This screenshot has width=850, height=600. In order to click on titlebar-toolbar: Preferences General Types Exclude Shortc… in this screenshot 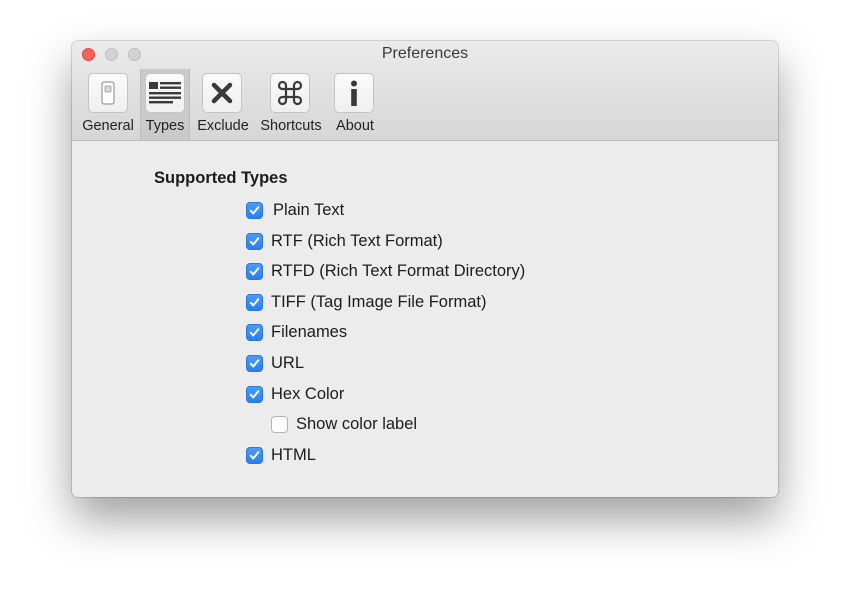, I will do `click(425, 91)`.